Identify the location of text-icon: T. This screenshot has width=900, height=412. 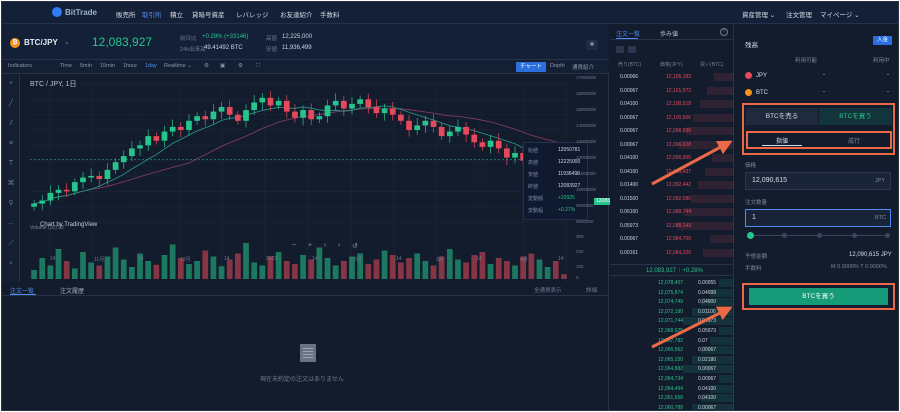
(11, 164).